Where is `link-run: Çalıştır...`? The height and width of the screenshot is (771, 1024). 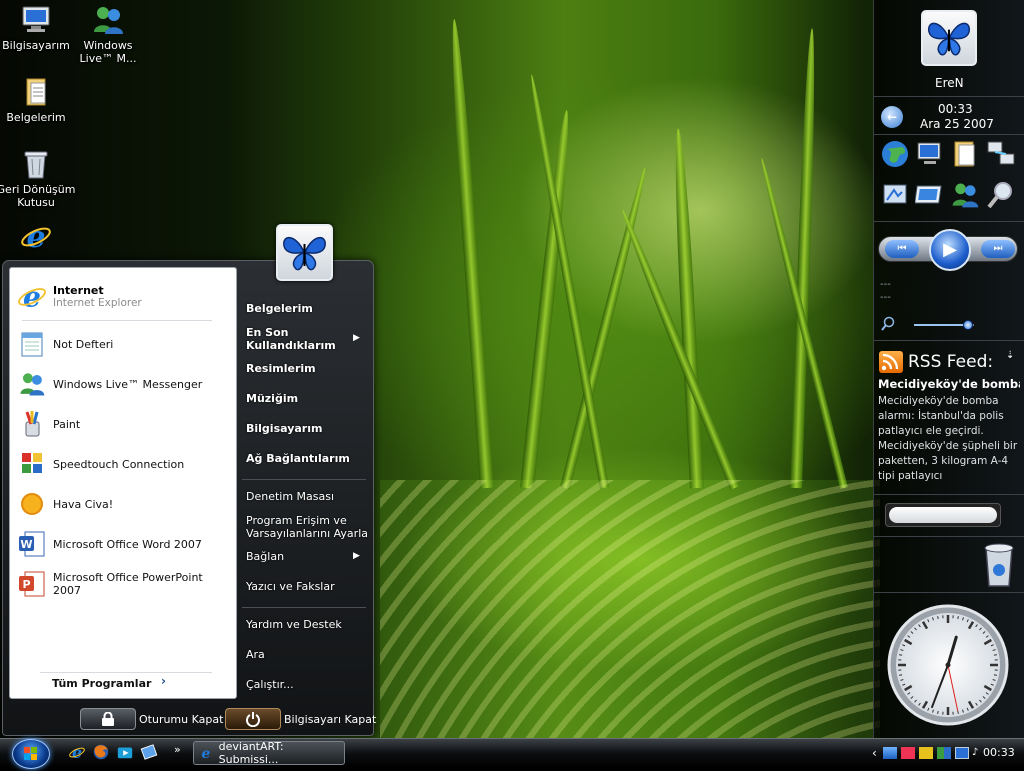 link-run: Çalıştır... is located at coordinates (270, 684).